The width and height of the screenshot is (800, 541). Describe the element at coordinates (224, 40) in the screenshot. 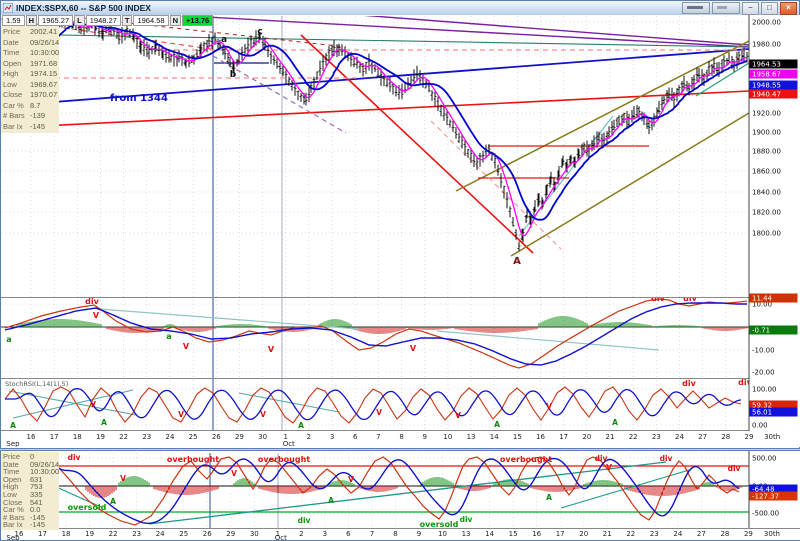

I see `price-annotation: a` at that location.